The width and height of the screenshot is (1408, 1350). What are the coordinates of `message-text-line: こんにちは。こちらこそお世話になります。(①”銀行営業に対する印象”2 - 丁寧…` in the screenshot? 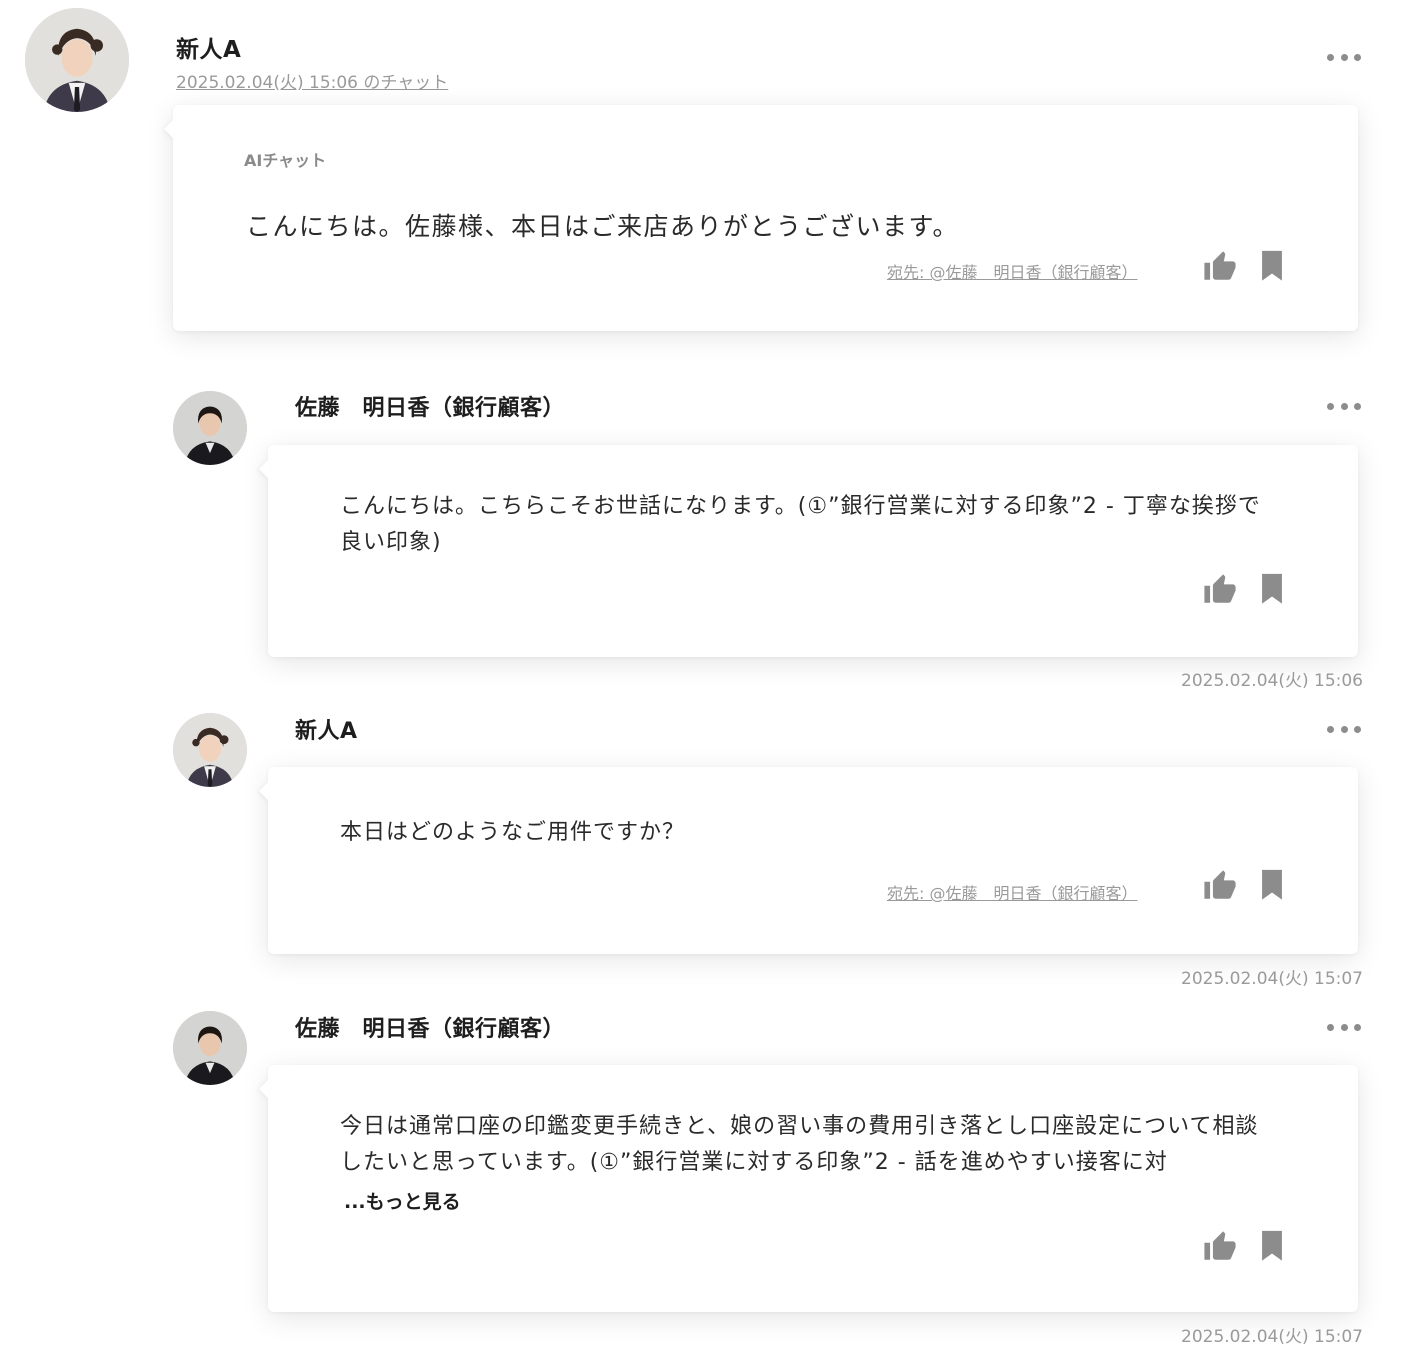 It's located at (800, 506).